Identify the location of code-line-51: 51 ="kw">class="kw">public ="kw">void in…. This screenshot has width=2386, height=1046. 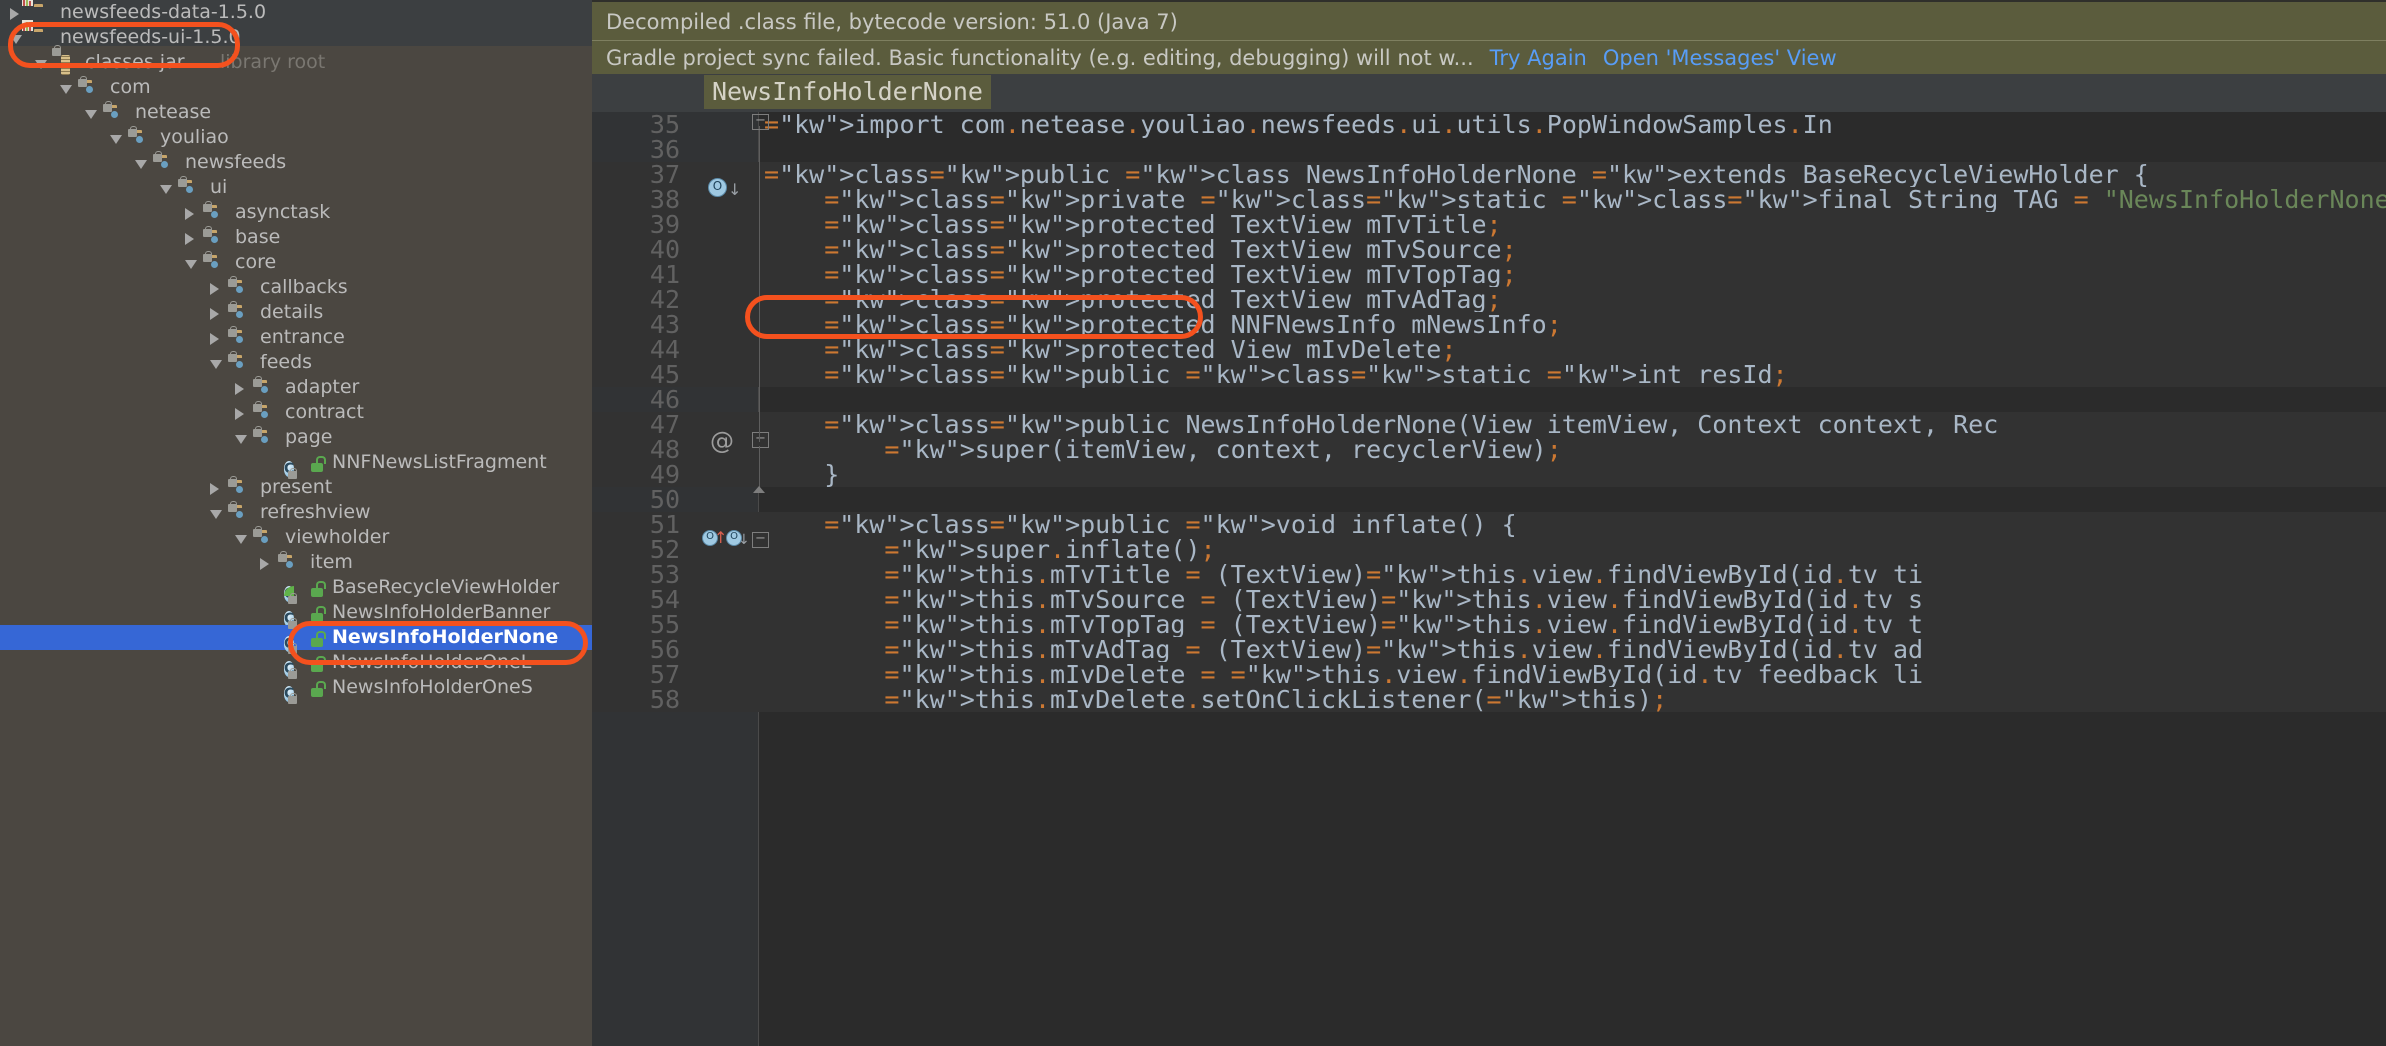
(1489, 524).